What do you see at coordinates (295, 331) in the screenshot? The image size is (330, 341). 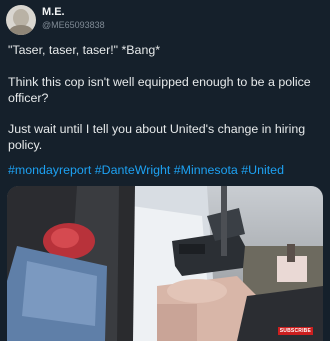 I see `subscribe-badge: SUBSCRIBE` at bounding box center [295, 331].